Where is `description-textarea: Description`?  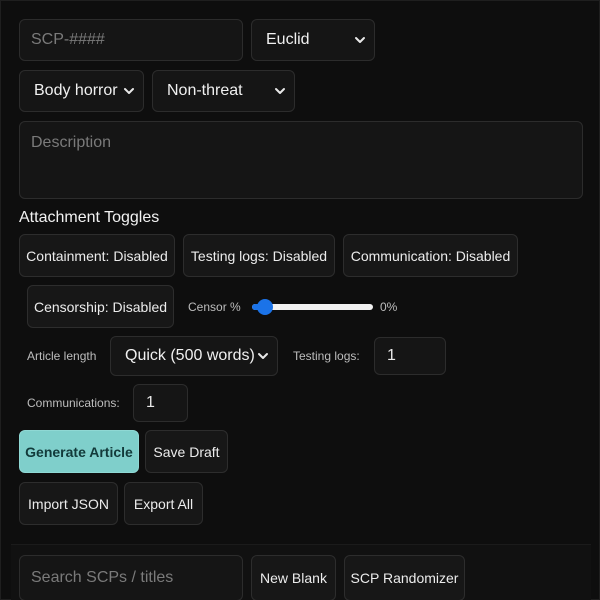
description-textarea: Description is located at coordinates (301, 160).